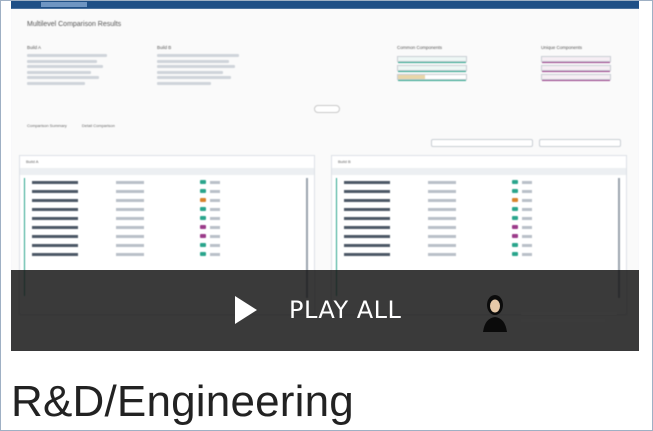 The image size is (653, 431). What do you see at coordinates (580, 143) in the screenshot?
I see `embedded-filter-select` at bounding box center [580, 143].